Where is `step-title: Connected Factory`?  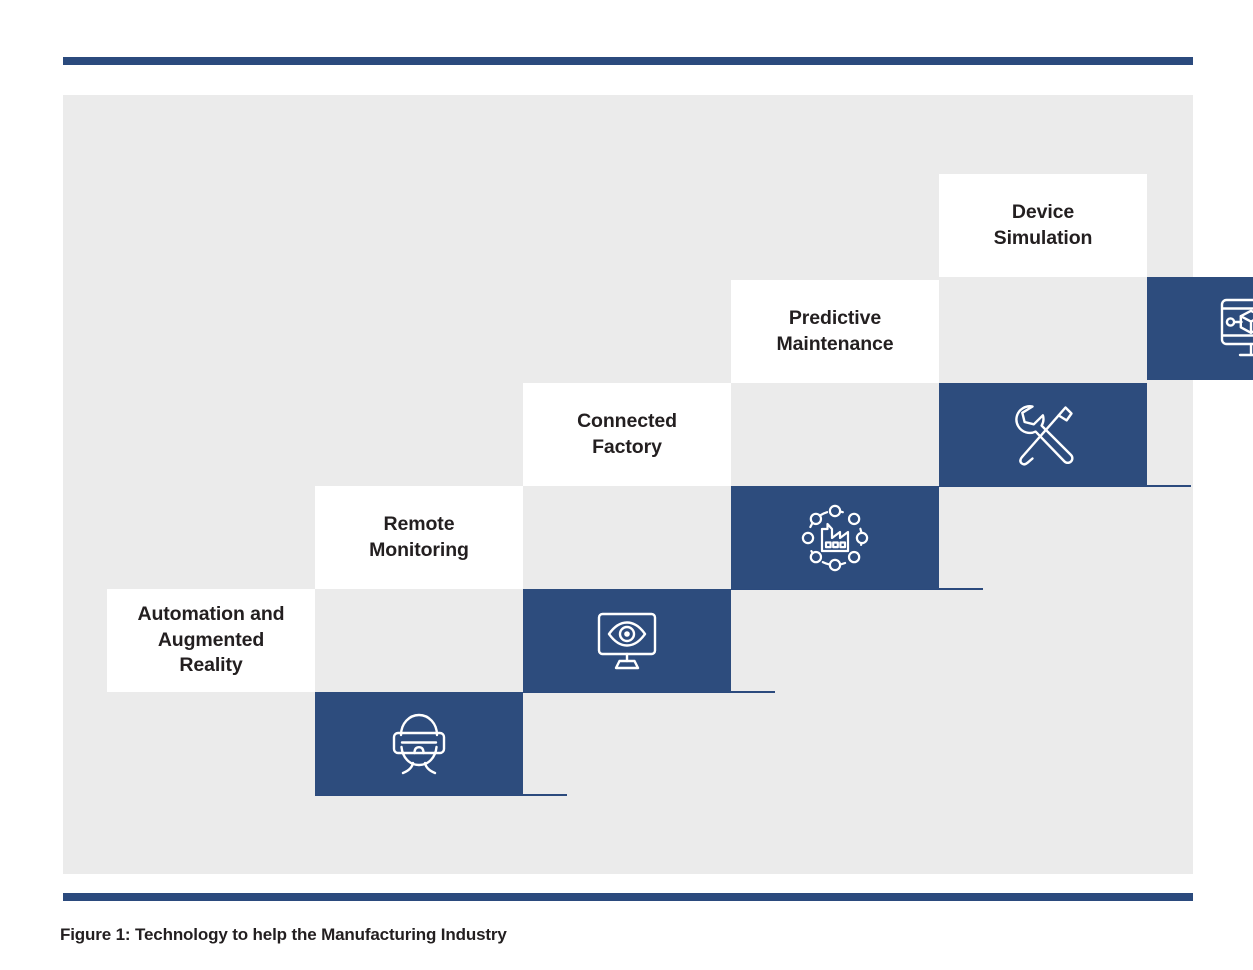
step-title: Connected Factory is located at coordinates (627, 433).